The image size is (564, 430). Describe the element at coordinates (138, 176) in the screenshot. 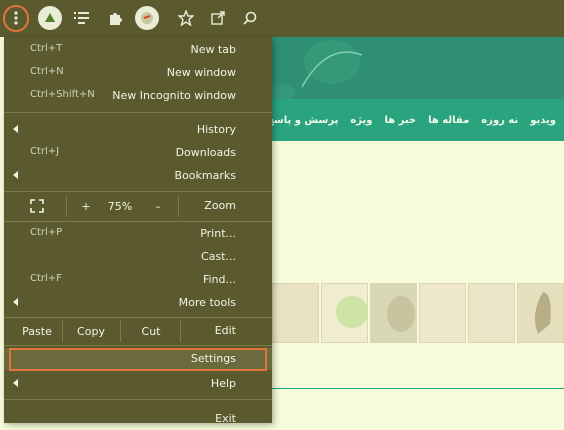

I see `menu-item-bookmarks: Bookmarks` at that location.